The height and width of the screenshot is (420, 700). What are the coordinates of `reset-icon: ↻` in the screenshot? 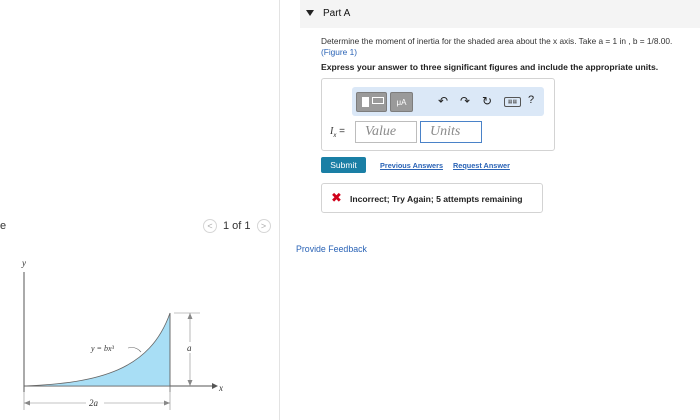 It's located at (487, 101).